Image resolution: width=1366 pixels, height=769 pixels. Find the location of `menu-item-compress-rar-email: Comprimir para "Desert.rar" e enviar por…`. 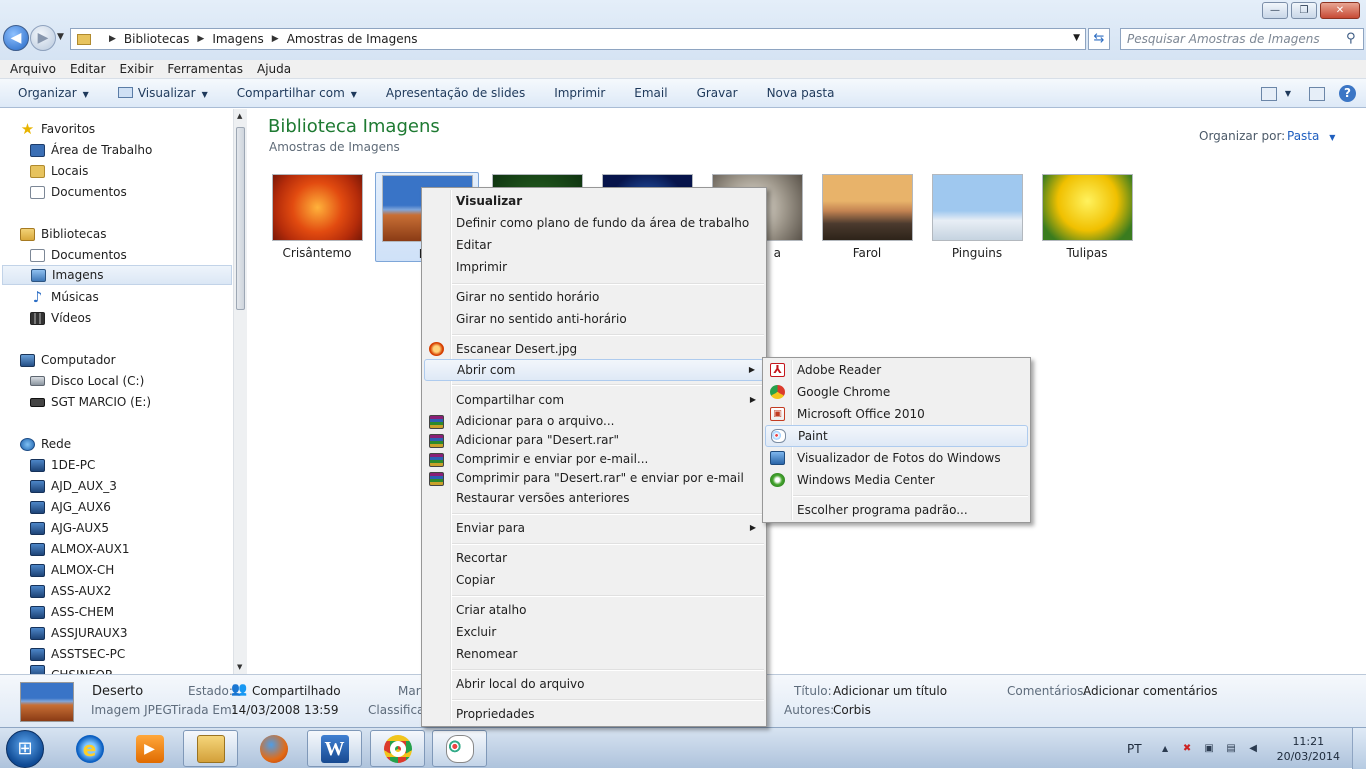

menu-item-compress-rar-email: Comprimir para "Desert.rar" e enviar por… is located at coordinates (594, 478).